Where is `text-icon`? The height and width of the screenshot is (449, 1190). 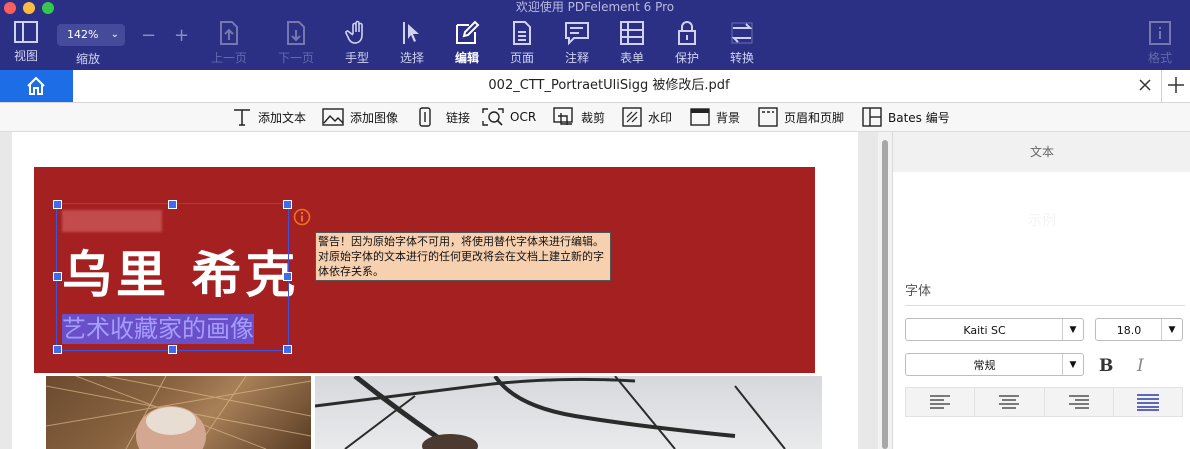
text-icon is located at coordinates (242, 117).